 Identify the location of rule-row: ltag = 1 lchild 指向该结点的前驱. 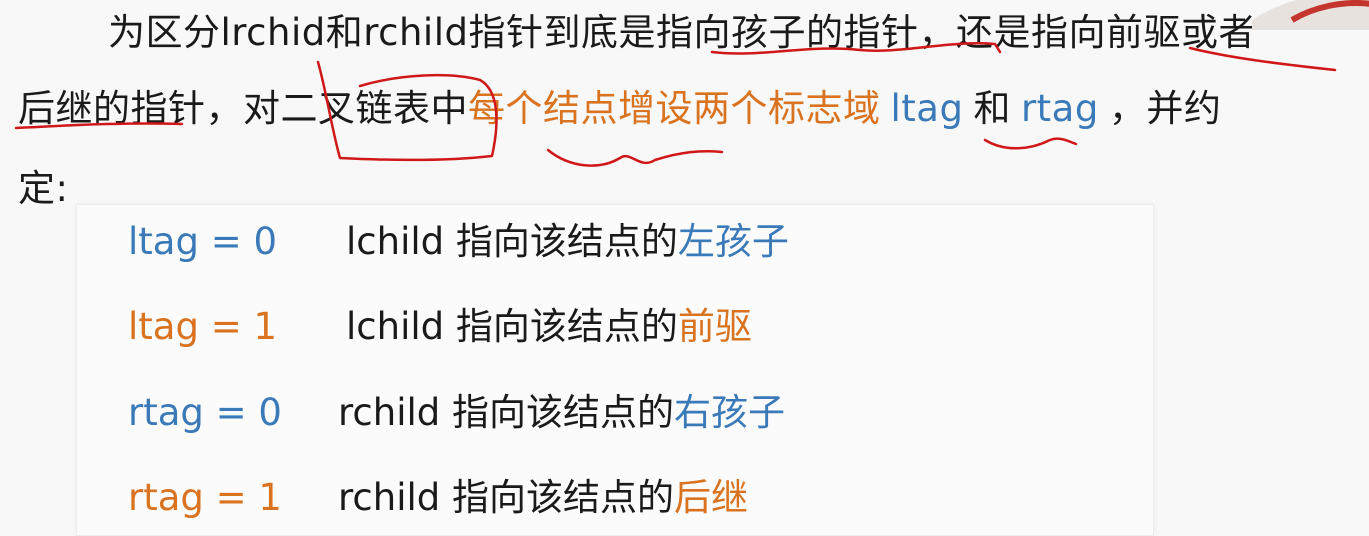
(440, 327).